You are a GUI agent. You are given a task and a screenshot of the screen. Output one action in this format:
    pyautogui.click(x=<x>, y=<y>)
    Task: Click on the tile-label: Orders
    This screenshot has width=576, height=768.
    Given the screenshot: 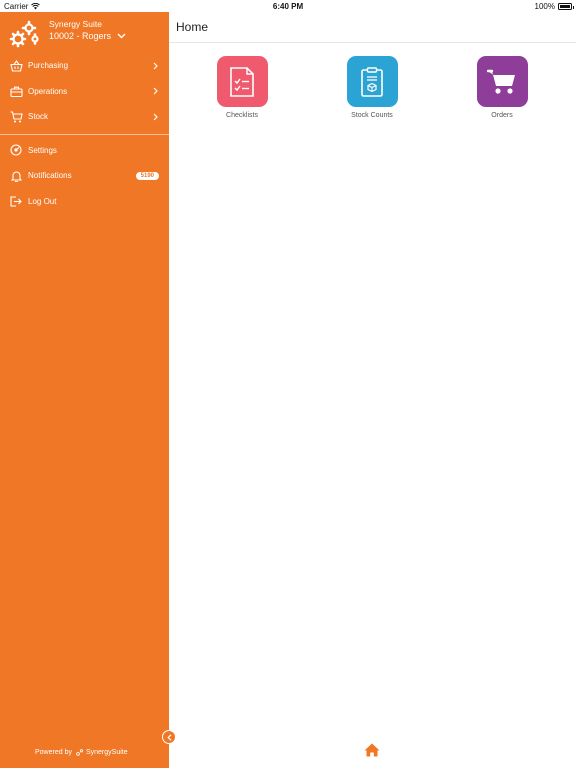 What is the action you would take?
    pyautogui.click(x=502, y=115)
    